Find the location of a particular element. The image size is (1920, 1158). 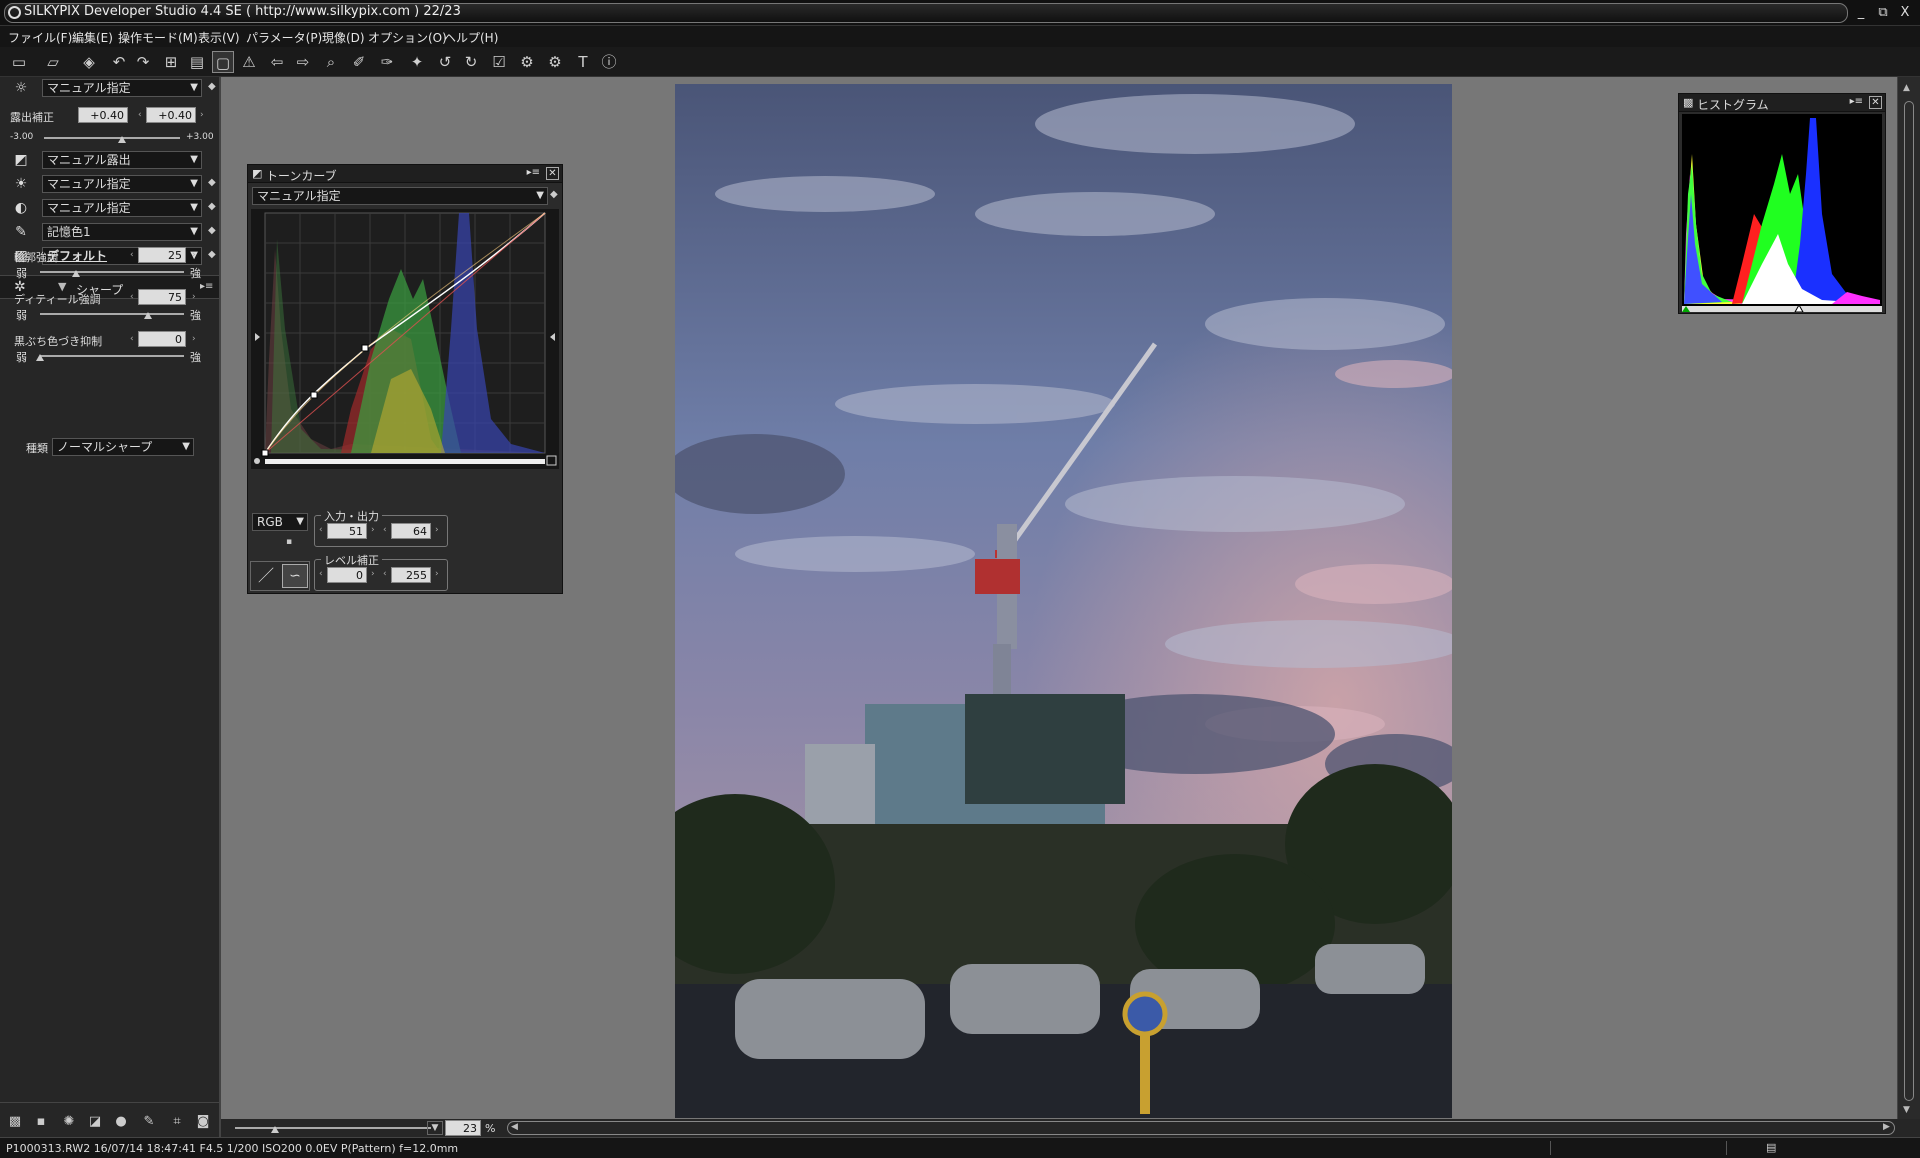

input-dec-arrow: ‹ is located at coordinates (321, 530).